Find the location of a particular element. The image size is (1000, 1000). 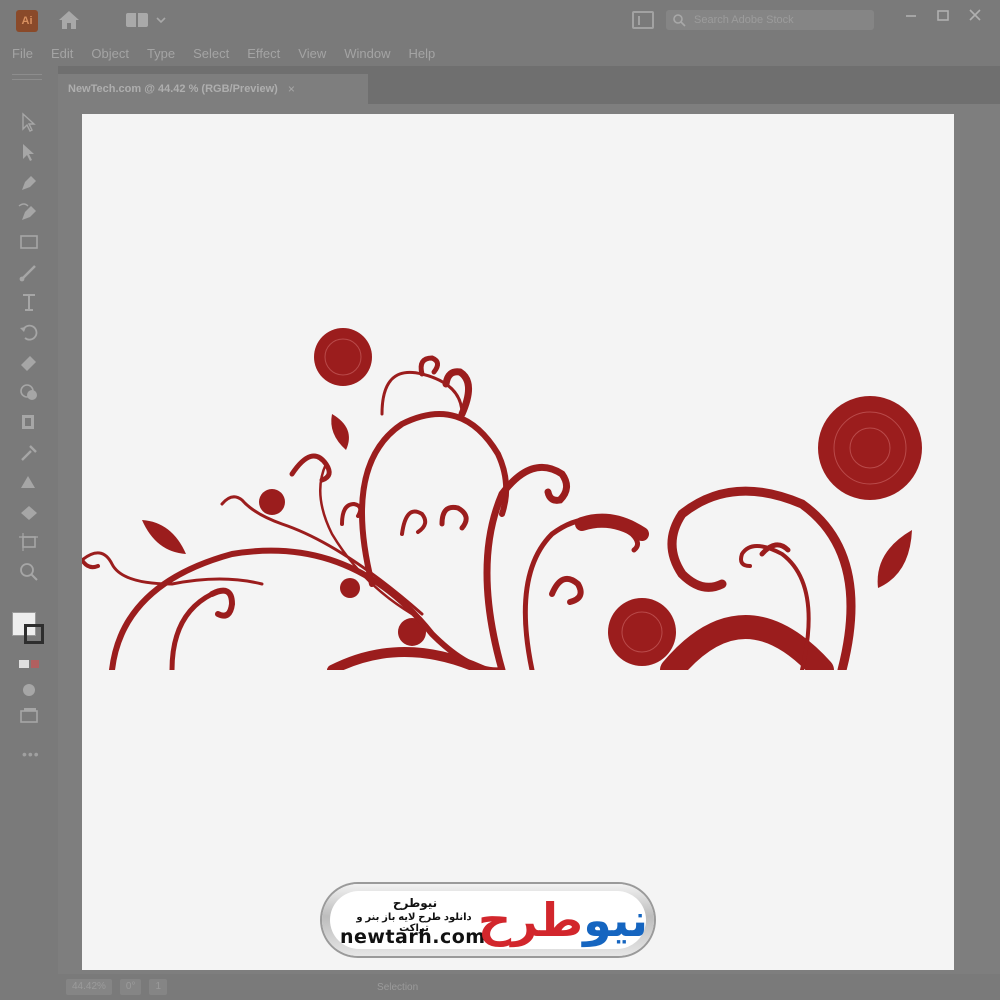

type-tool-icon is located at coordinates (29, 302).